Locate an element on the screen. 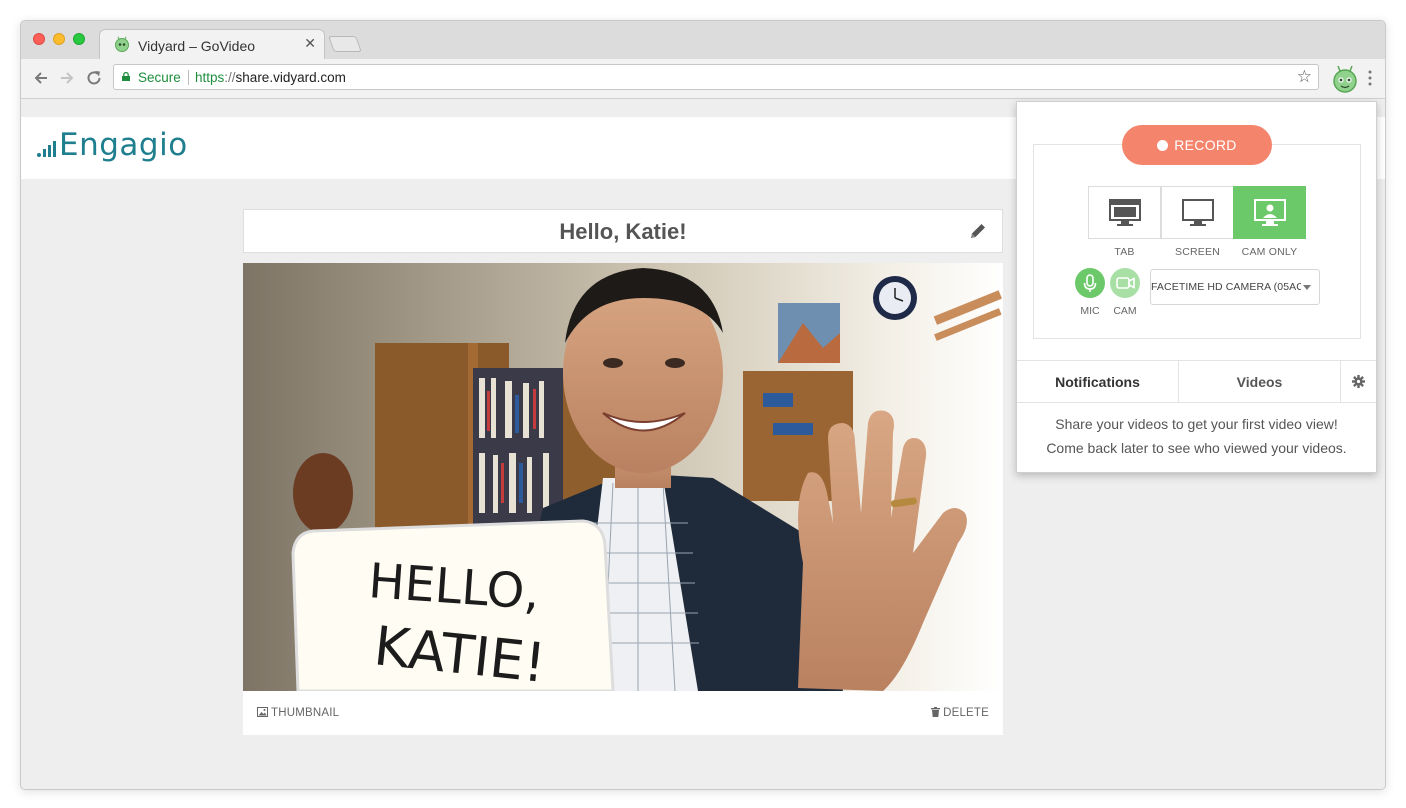 This screenshot has height=808, width=1406. chevron-down-icon is located at coordinates (1307, 287).